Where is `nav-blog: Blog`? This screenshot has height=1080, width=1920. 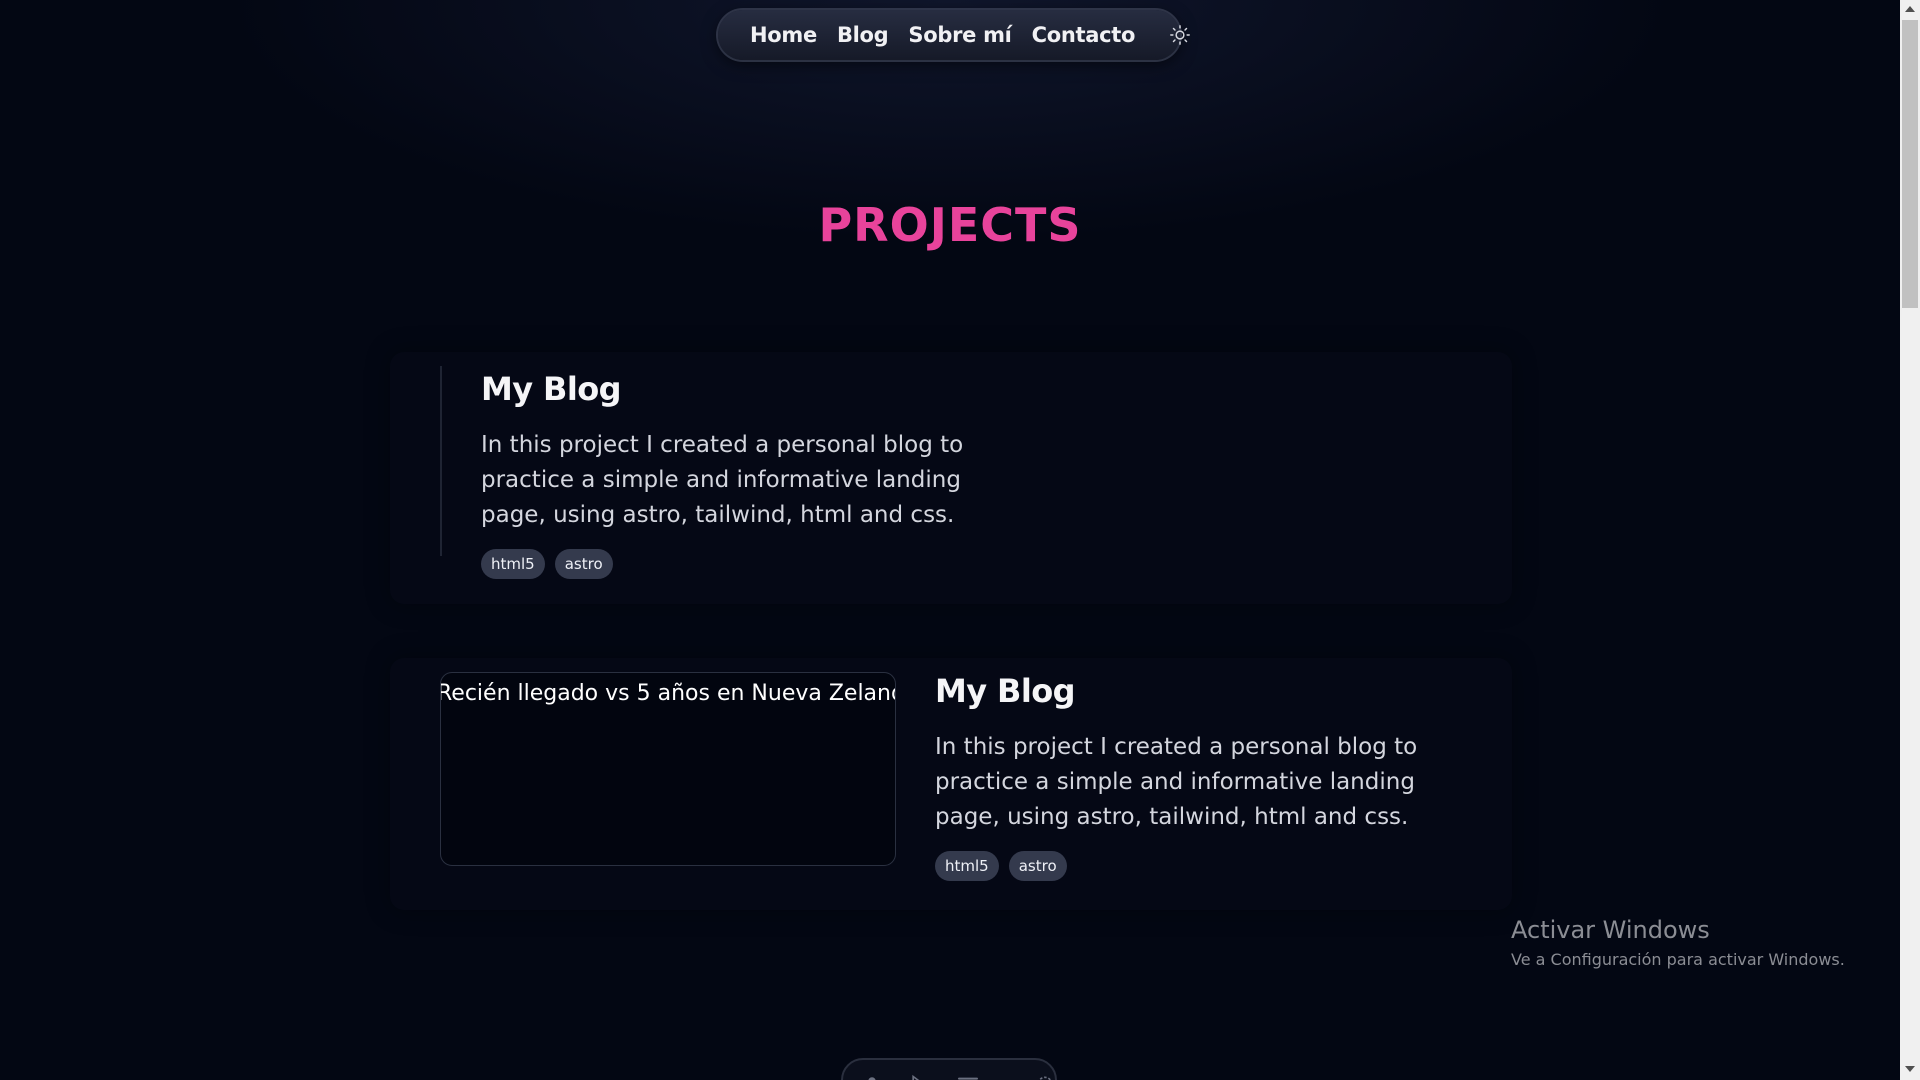 nav-blog: Blog is located at coordinates (863, 35).